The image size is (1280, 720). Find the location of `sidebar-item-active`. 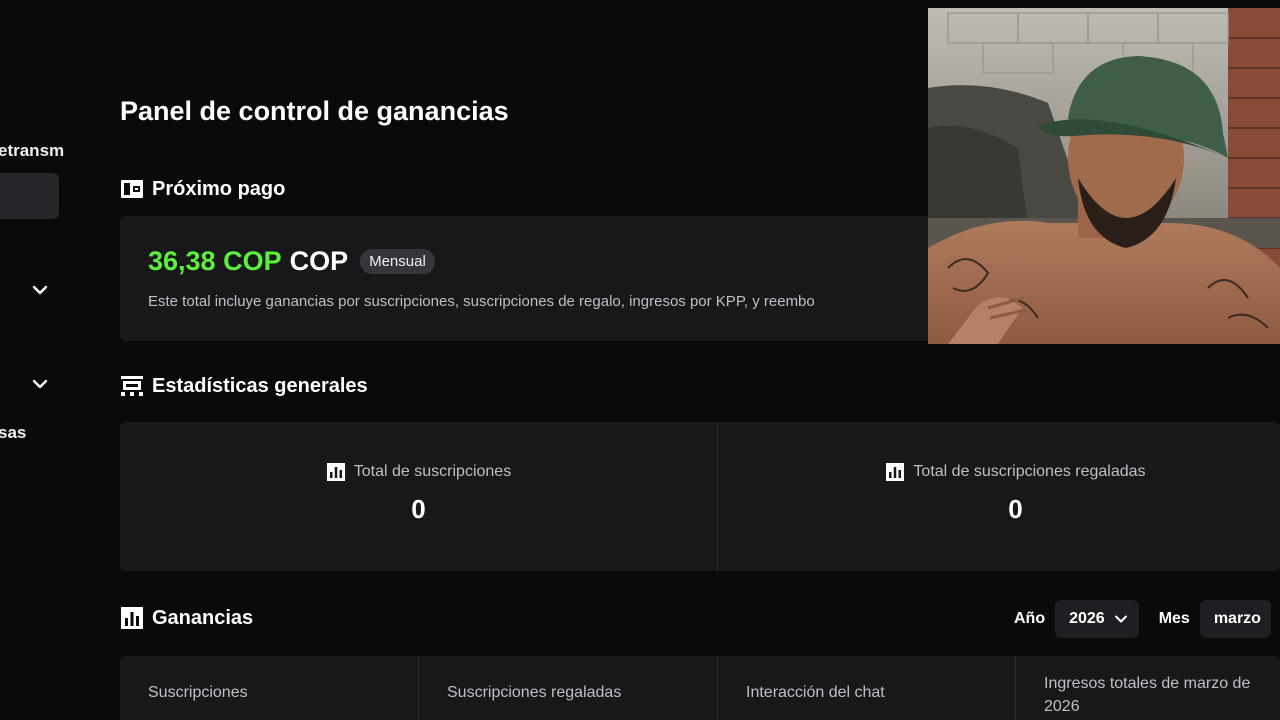

sidebar-item-active is located at coordinates (29, 196).